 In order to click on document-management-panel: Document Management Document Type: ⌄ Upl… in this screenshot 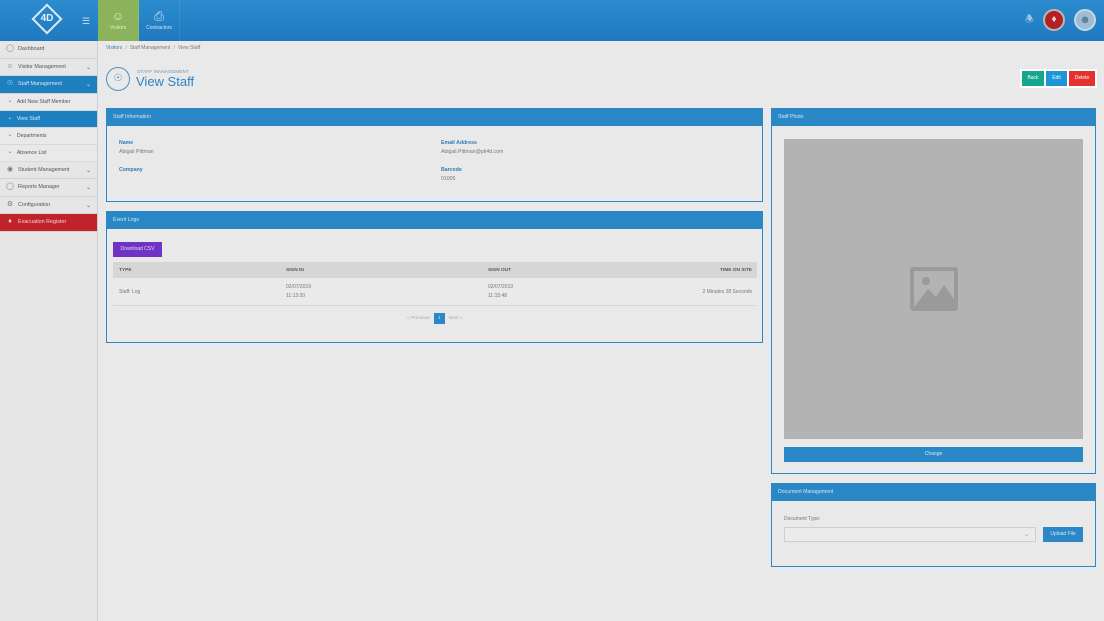, I will do `click(933, 525)`.